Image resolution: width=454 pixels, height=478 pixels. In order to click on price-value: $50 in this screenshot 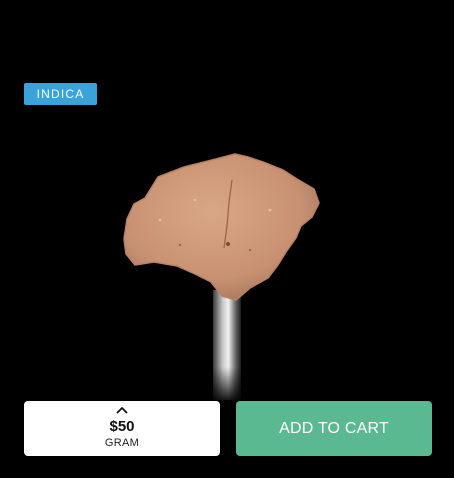, I will do `click(122, 426)`.